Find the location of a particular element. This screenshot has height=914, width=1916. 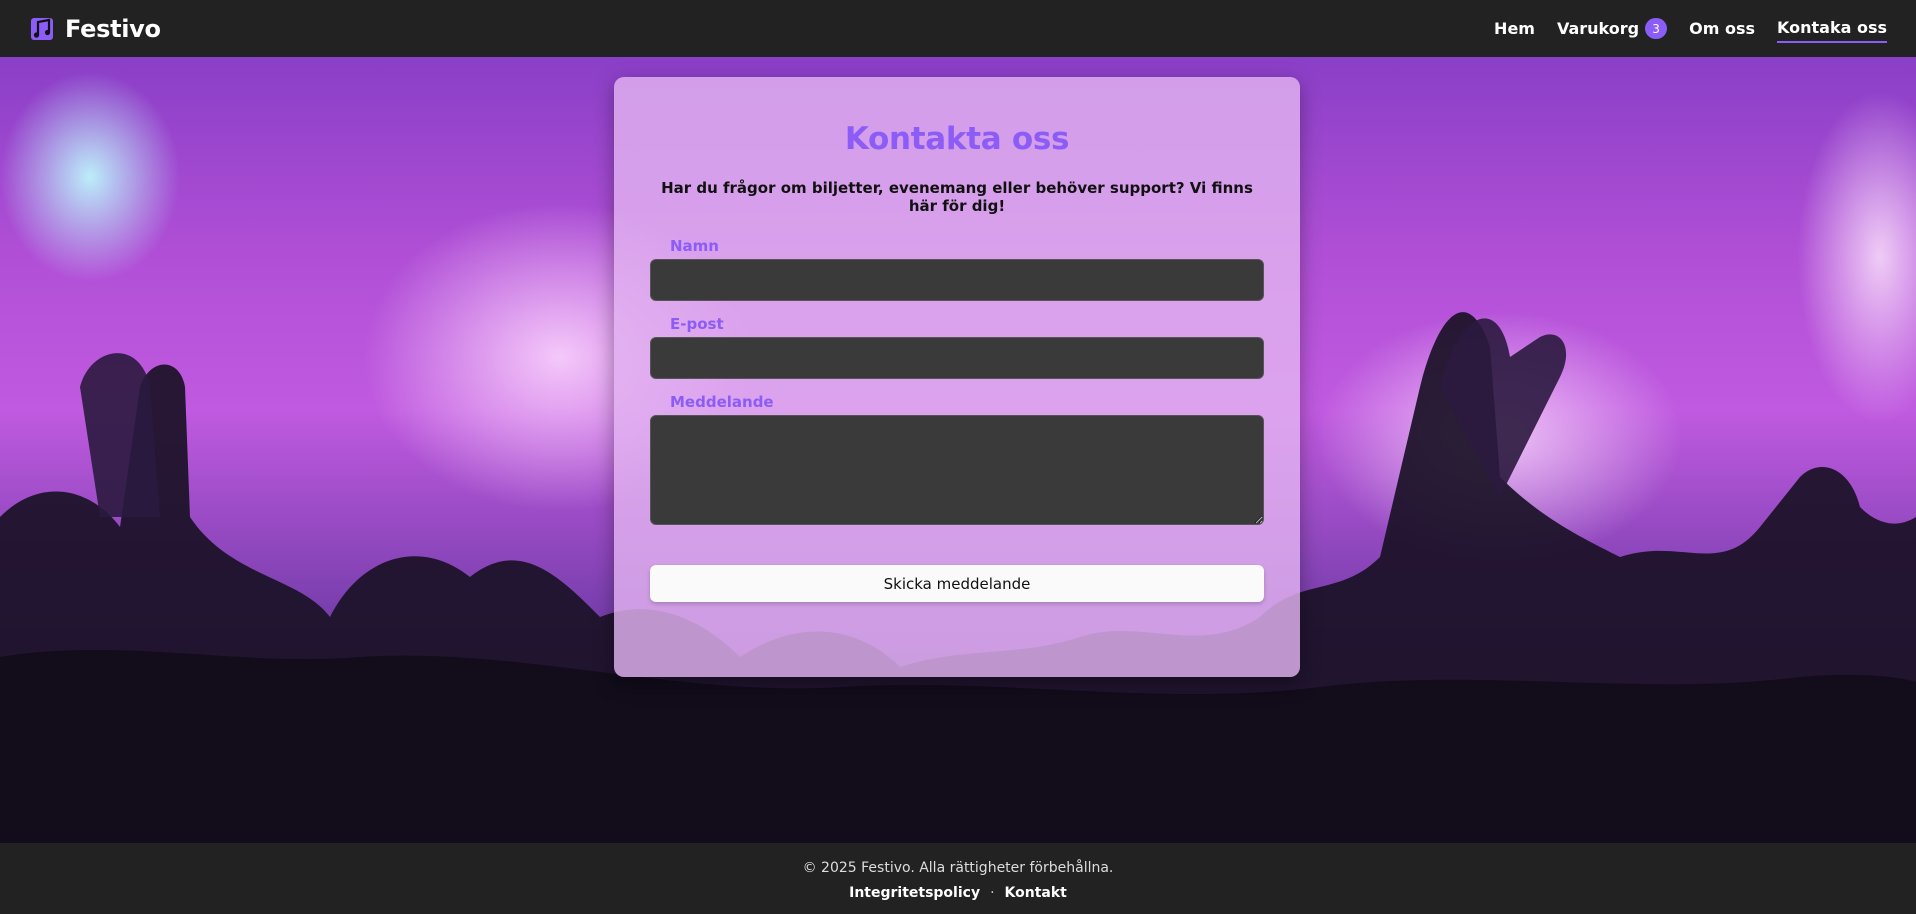

message-field-group: Meddelande is located at coordinates (957, 459).